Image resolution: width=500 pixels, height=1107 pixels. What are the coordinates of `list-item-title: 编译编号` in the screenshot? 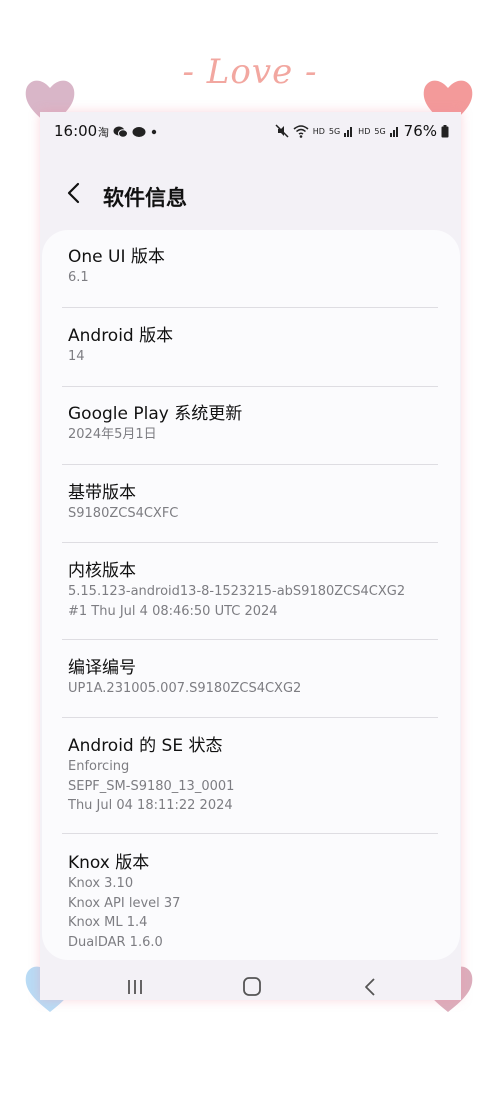 It's located at (102, 668).